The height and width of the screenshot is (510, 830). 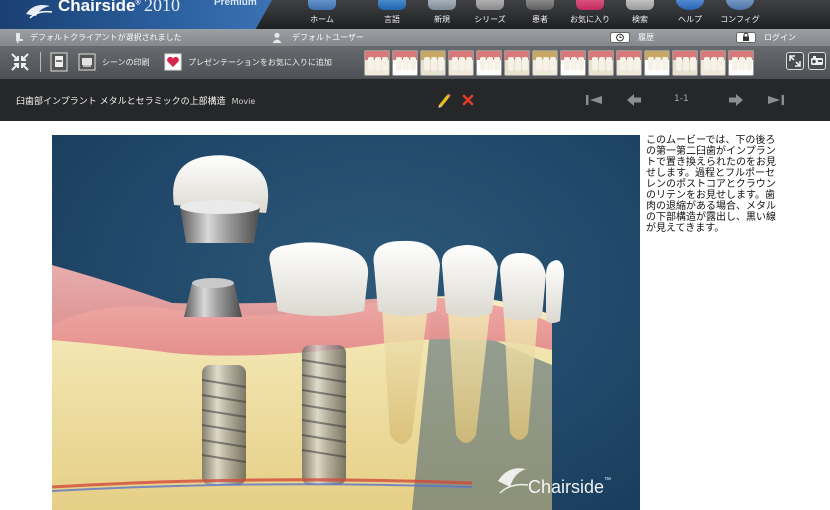 I want to click on nav-patient: 患者, so click(x=540, y=14).